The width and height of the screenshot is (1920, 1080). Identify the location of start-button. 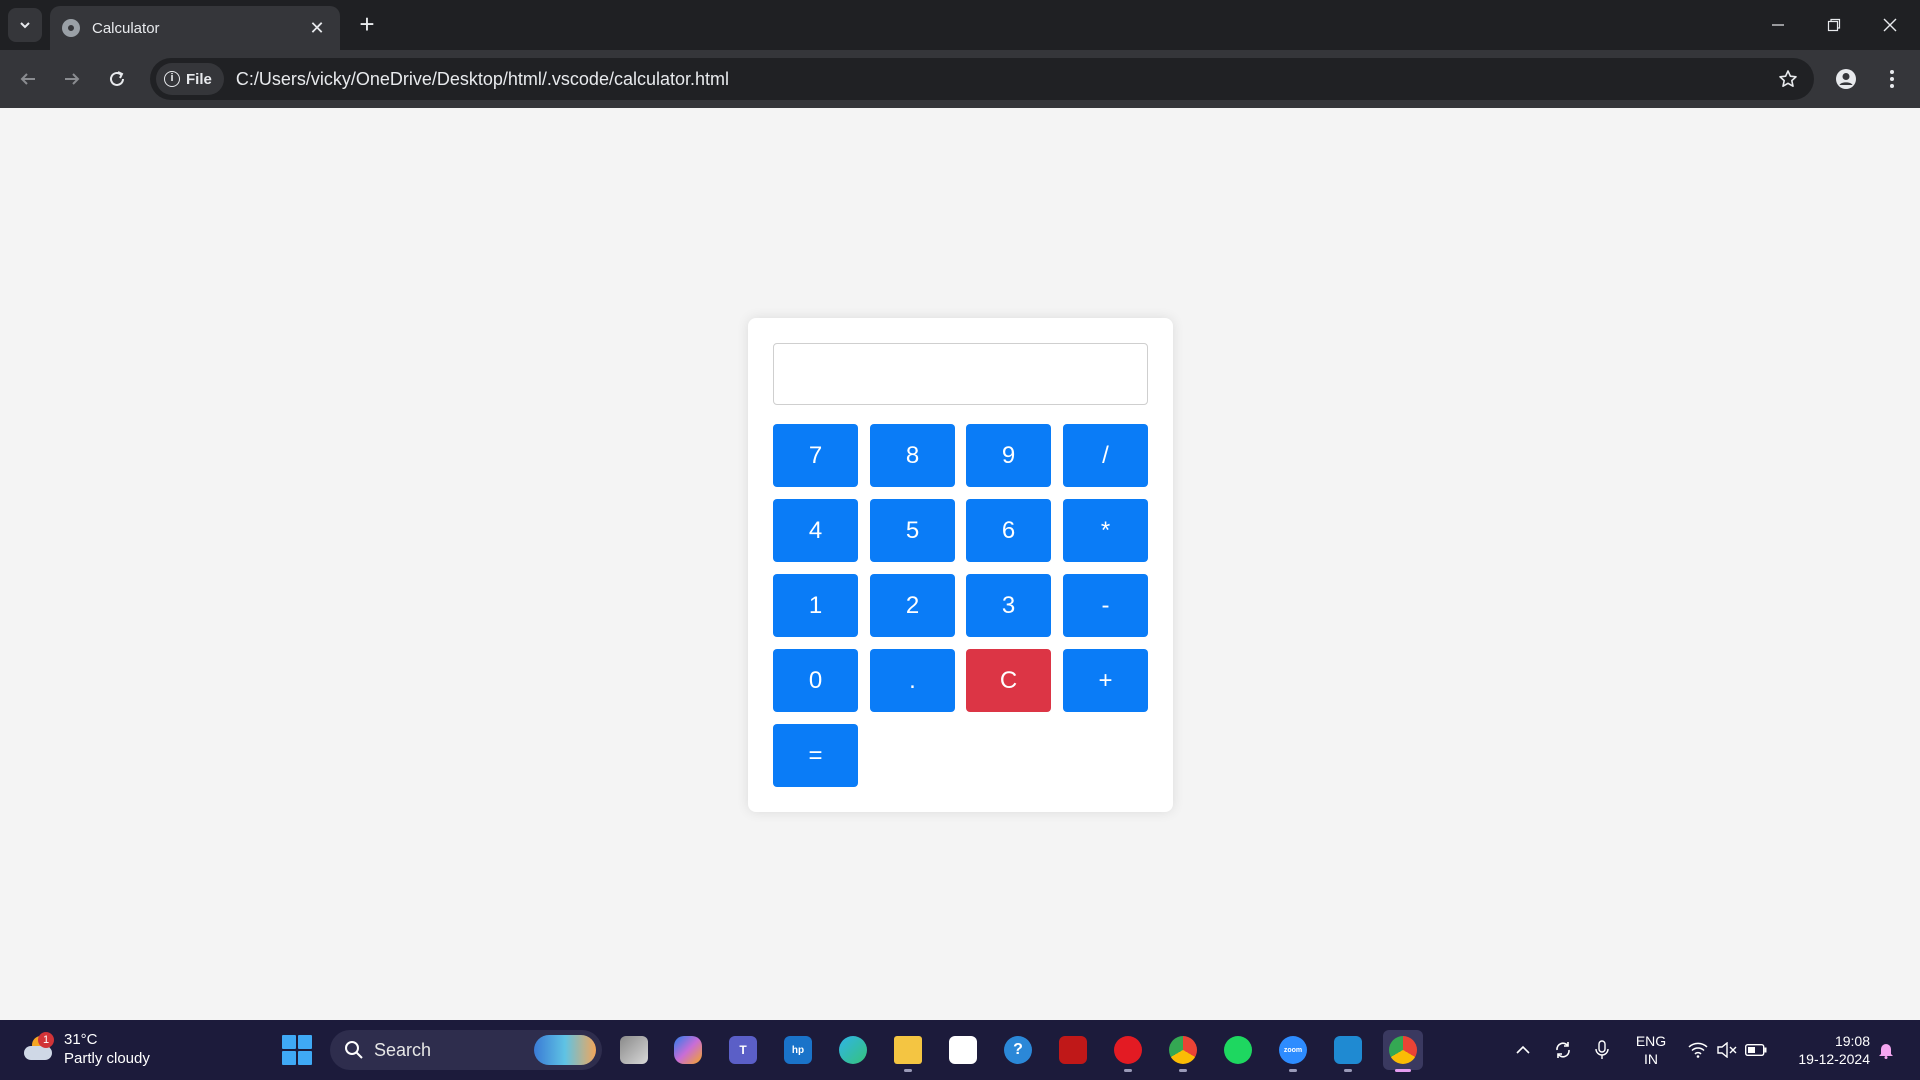
(297, 1050).